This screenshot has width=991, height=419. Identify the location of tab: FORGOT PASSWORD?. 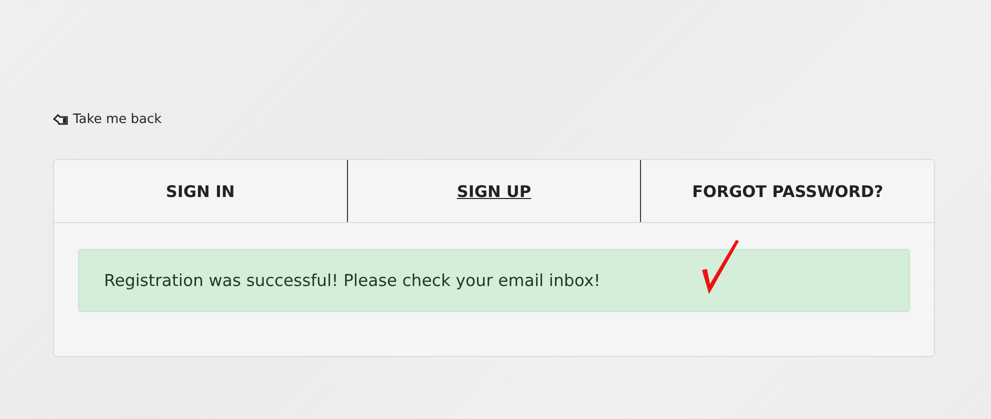
(787, 191).